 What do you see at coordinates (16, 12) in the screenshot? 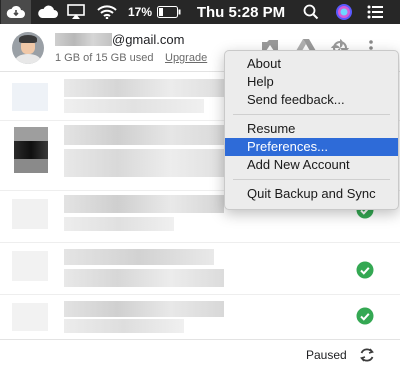
I see `google-drive-cloud-icon` at bounding box center [16, 12].